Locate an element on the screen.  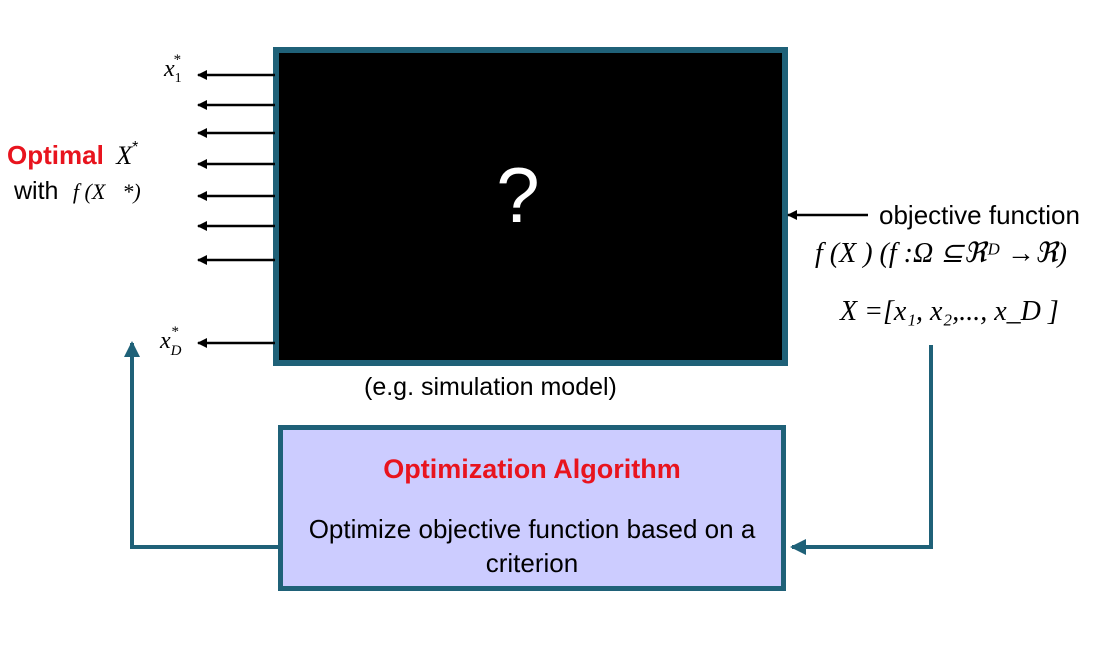
output-label-last: xD * is located at coordinates (174, 341).